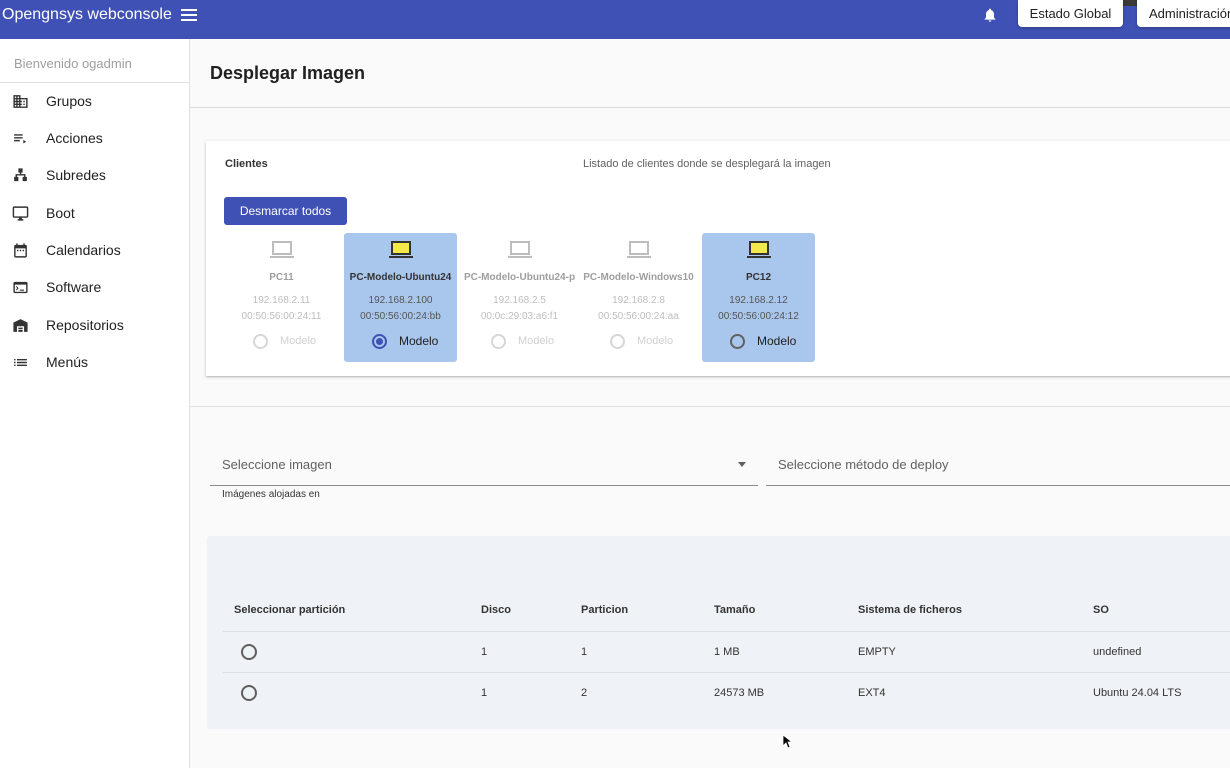 The width and height of the screenshot is (1230, 768). Describe the element at coordinates (20, 174) in the screenshot. I see `network-icon` at that location.